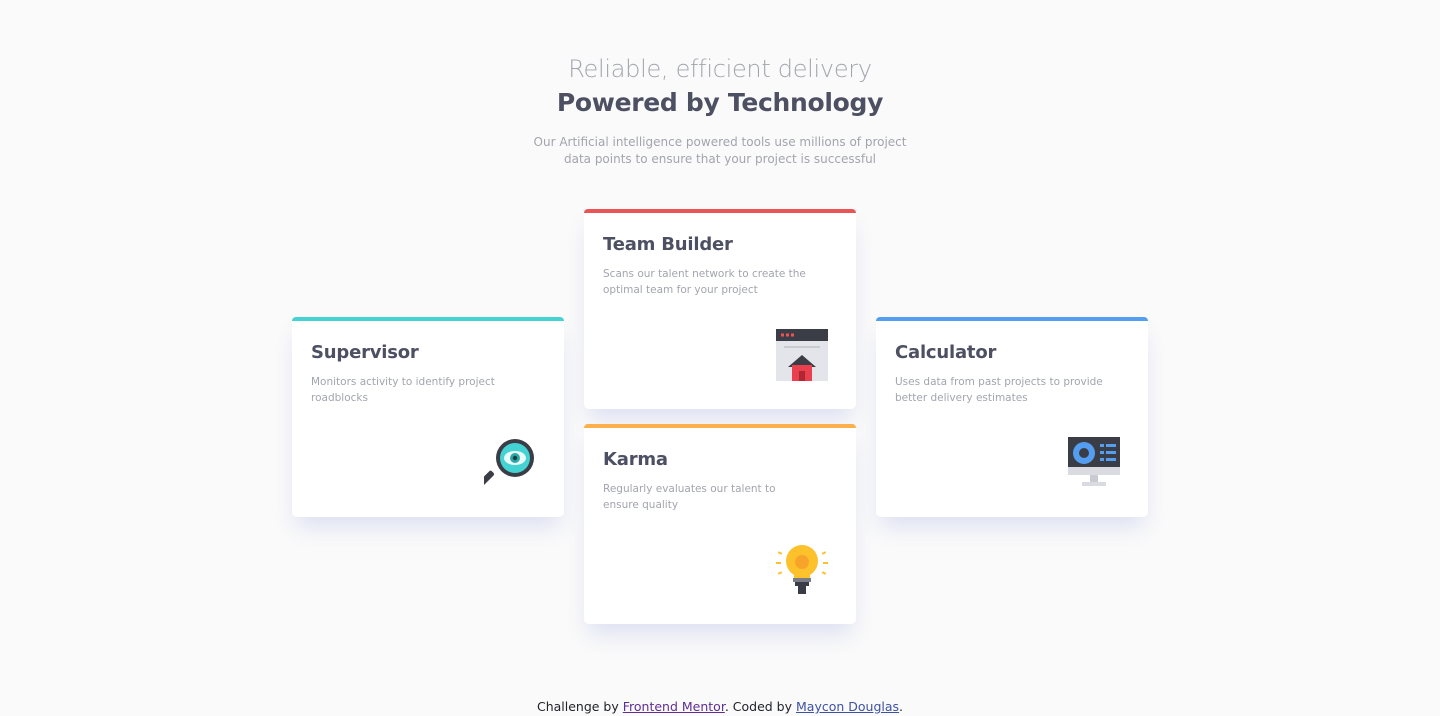 The height and width of the screenshot is (716, 1440). What do you see at coordinates (720, 102) in the screenshot?
I see `page-title: Powered by Technology` at bounding box center [720, 102].